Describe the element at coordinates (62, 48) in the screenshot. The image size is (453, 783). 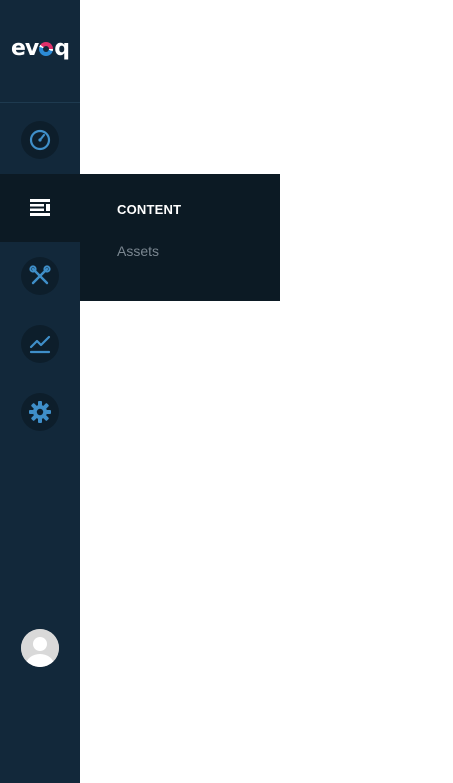
I see `logo-text-suffix: q` at that location.